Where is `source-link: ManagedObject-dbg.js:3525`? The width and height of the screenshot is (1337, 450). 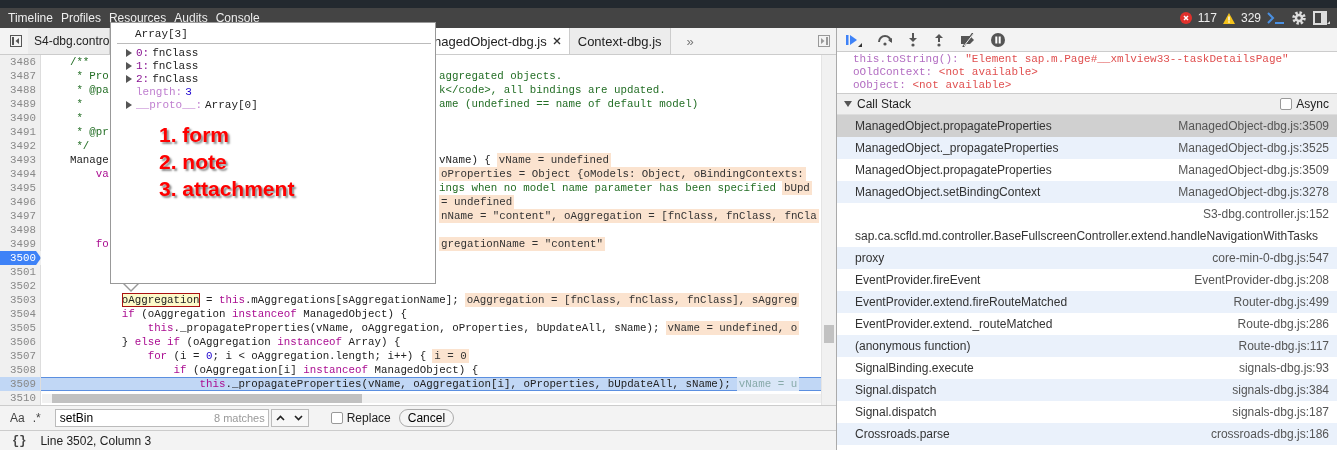
source-link: ManagedObject-dbg.js:3525 is located at coordinates (1248, 148).